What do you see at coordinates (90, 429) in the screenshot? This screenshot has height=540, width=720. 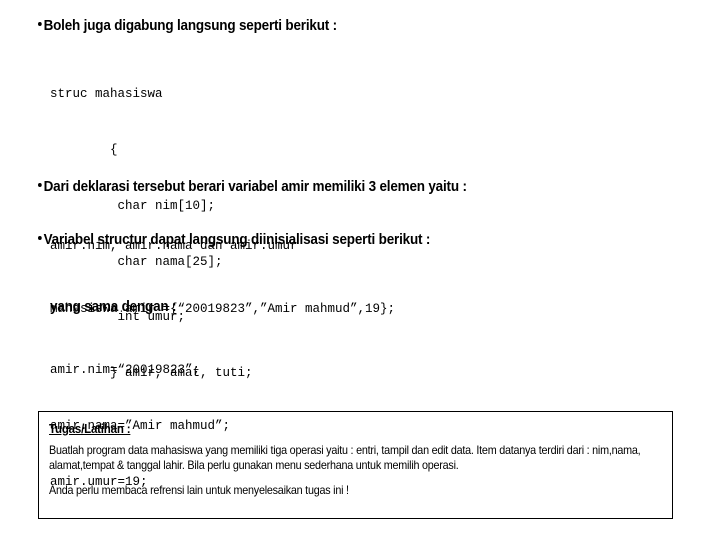 I see `task-box-title: Tugas/Latihan :` at bounding box center [90, 429].